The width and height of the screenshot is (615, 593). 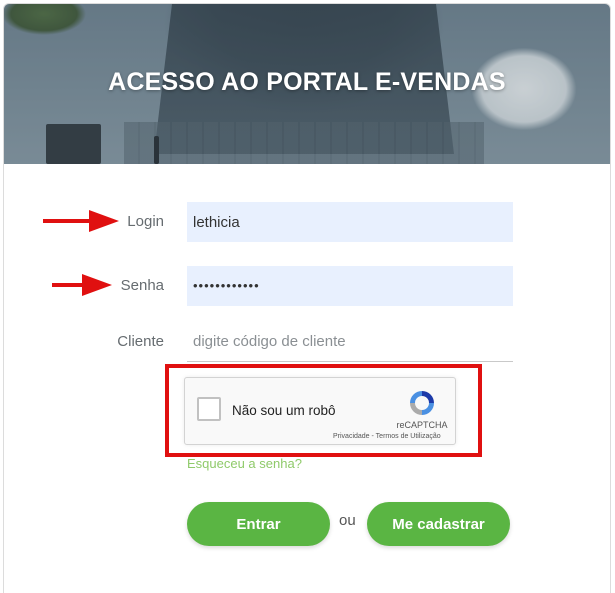 I want to click on password-label: Senha, so click(x=142, y=285).